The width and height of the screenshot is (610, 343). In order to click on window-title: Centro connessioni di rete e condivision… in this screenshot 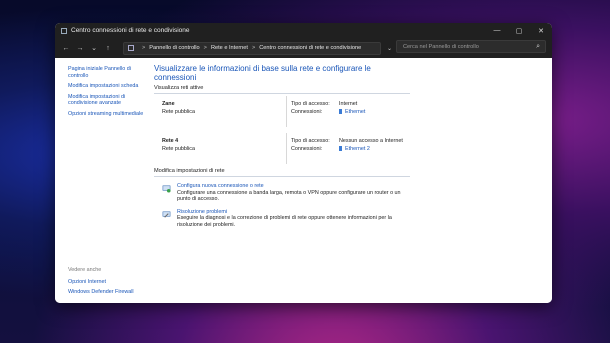, I will do `click(130, 30)`.